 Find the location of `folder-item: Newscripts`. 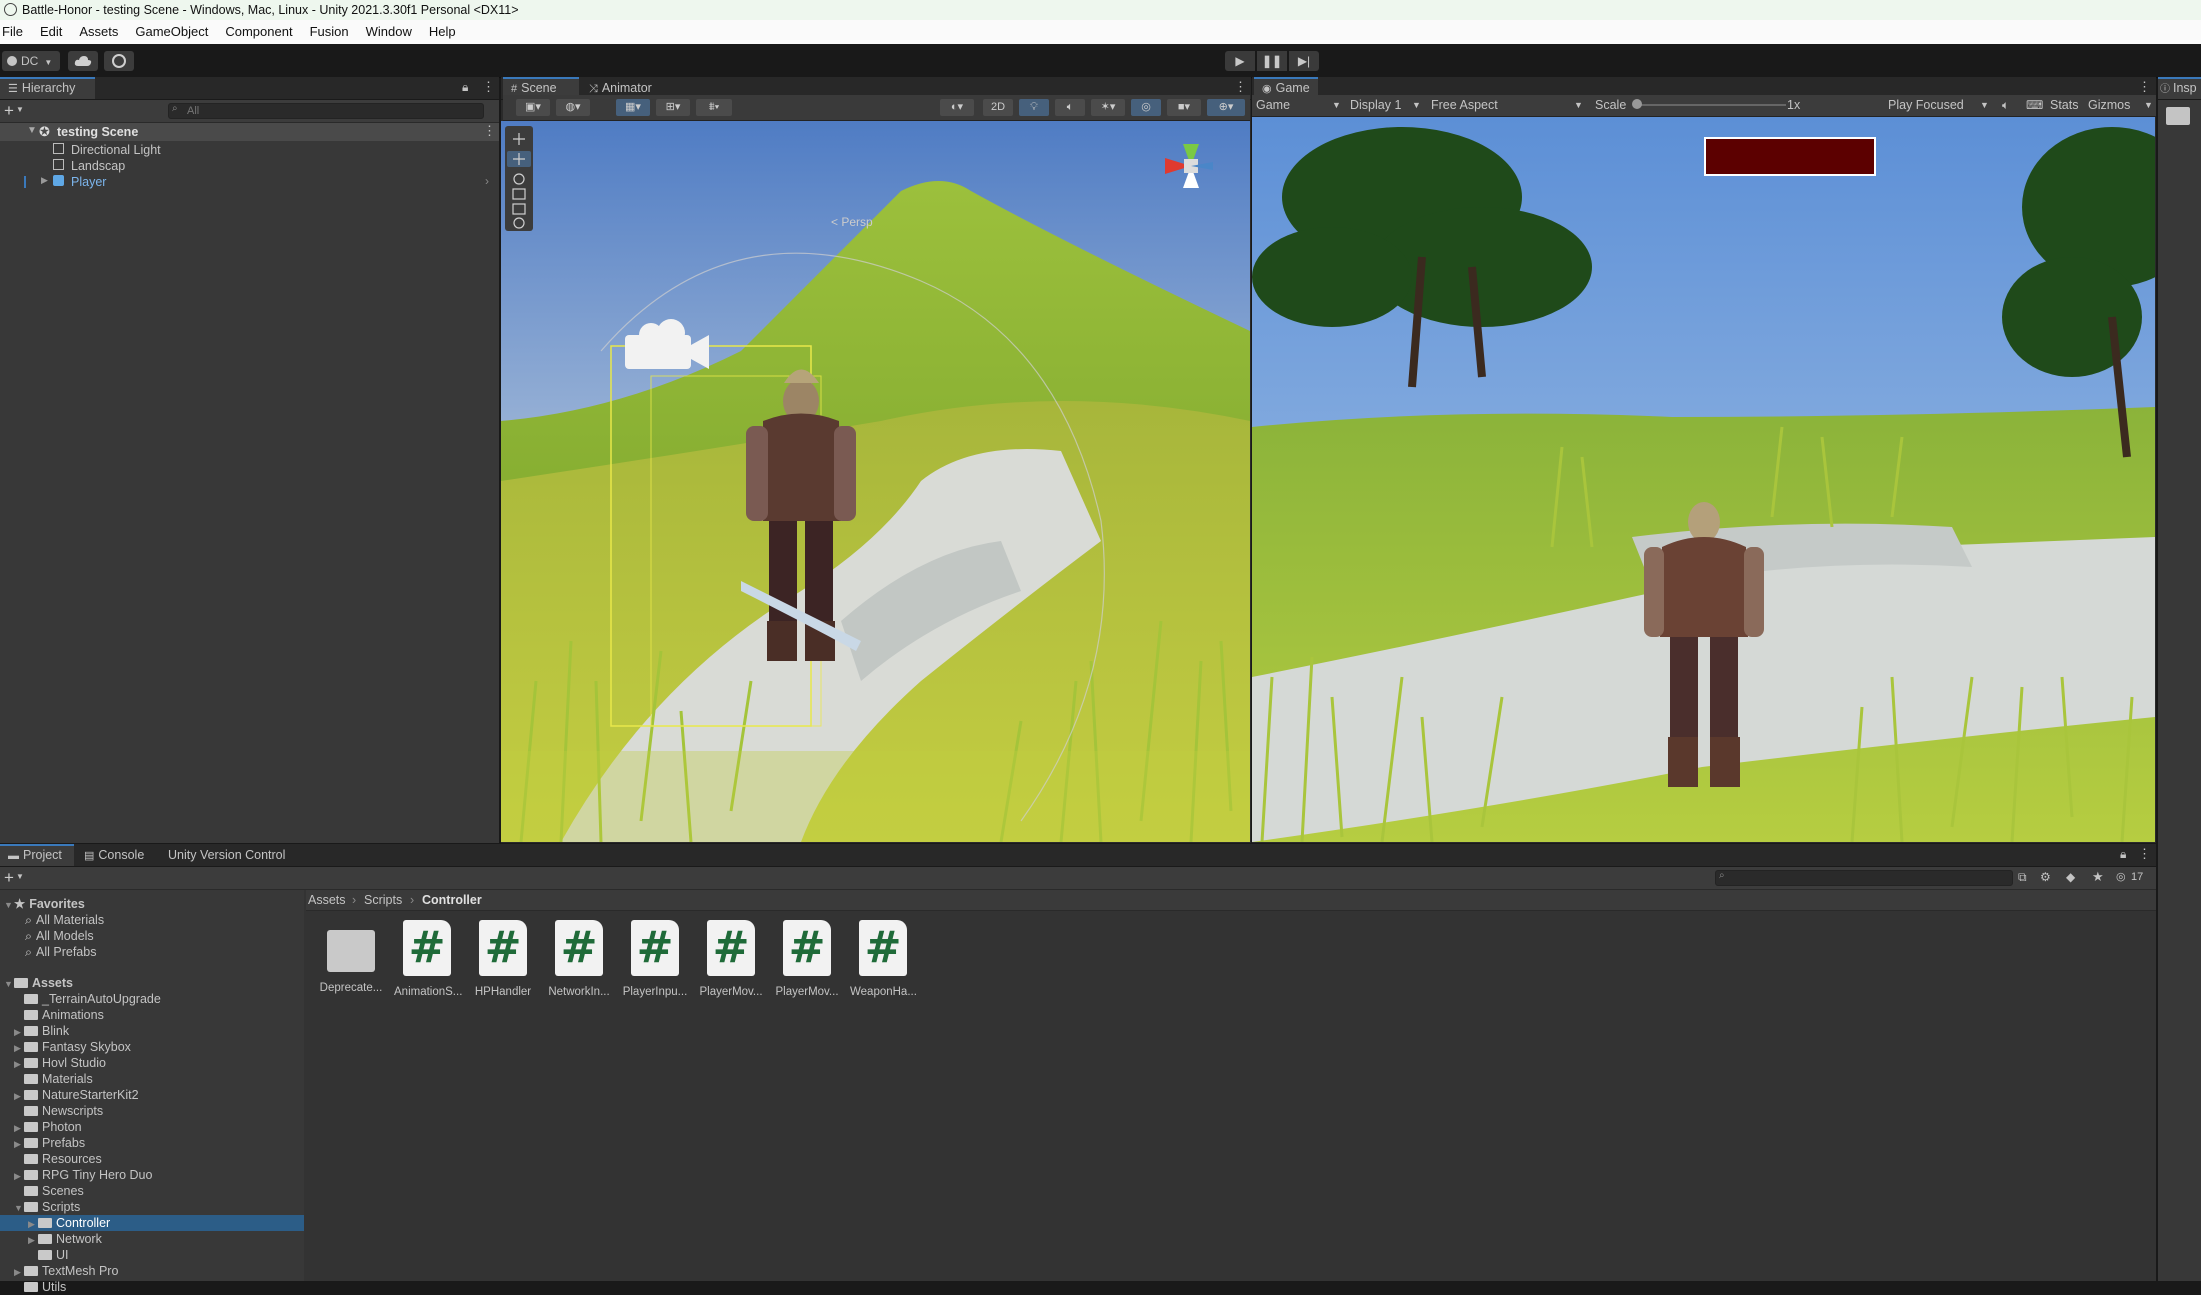

folder-item: Newscripts is located at coordinates (58, 1111).